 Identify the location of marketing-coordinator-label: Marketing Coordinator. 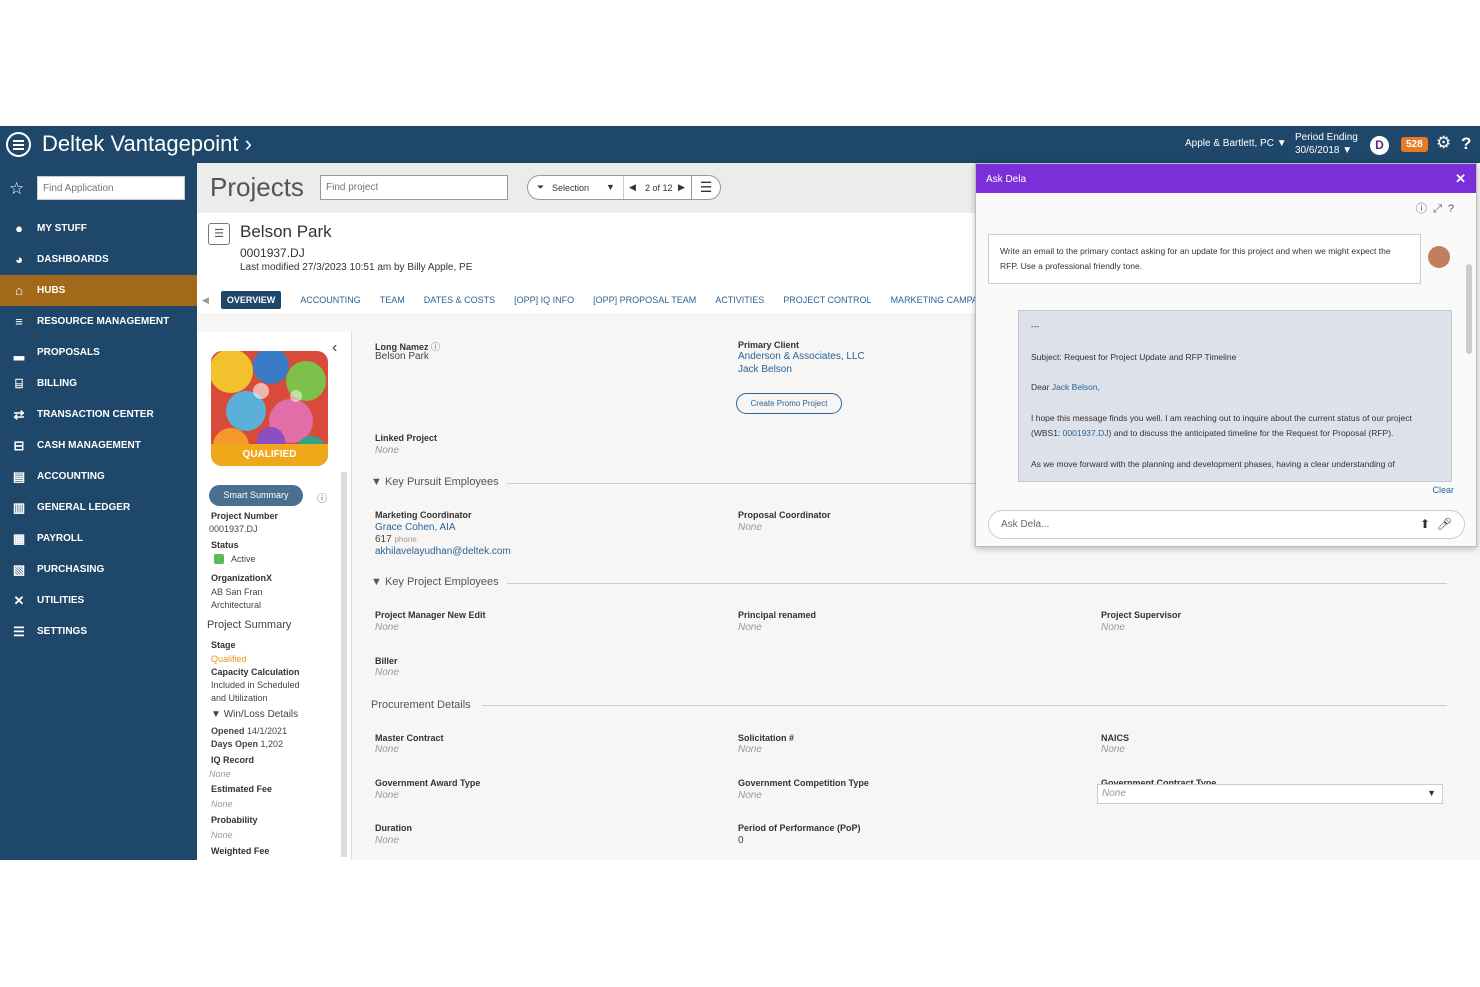
(423, 515).